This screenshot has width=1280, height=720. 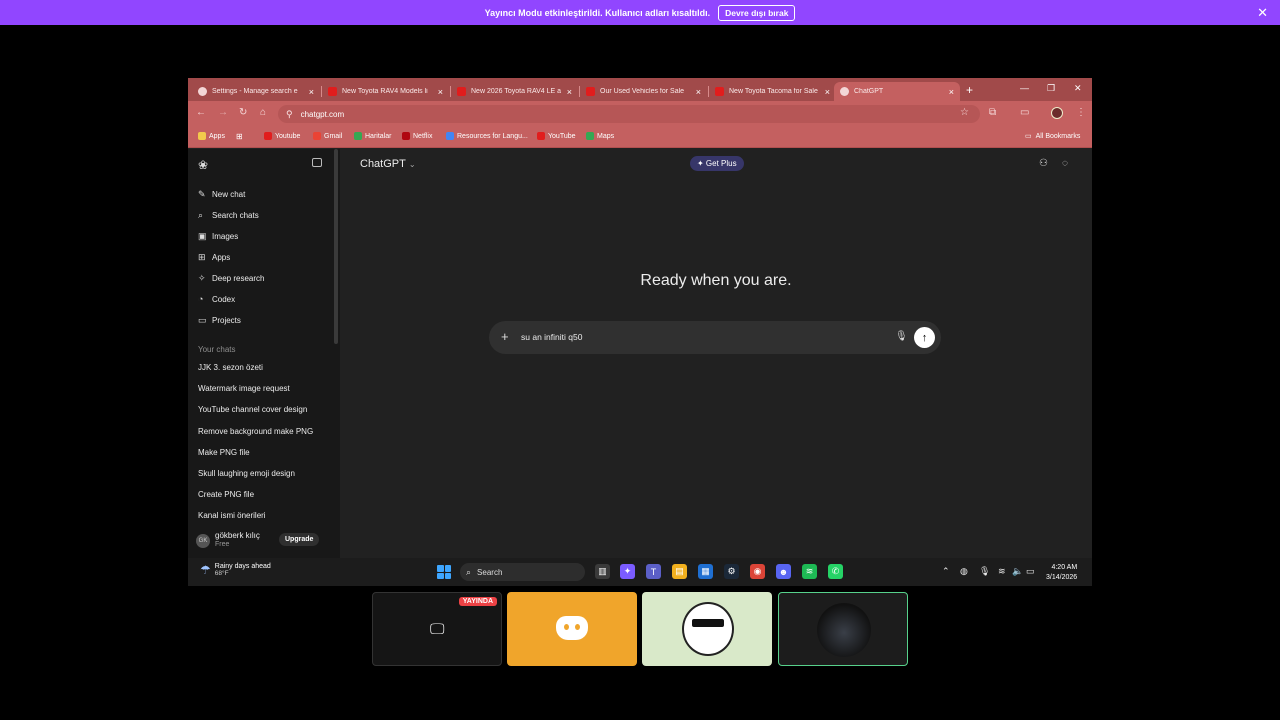 What do you see at coordinates (757, 571) in the screenshot?
I see `chrome-icon: ◉` at bounding box center [757, 571].